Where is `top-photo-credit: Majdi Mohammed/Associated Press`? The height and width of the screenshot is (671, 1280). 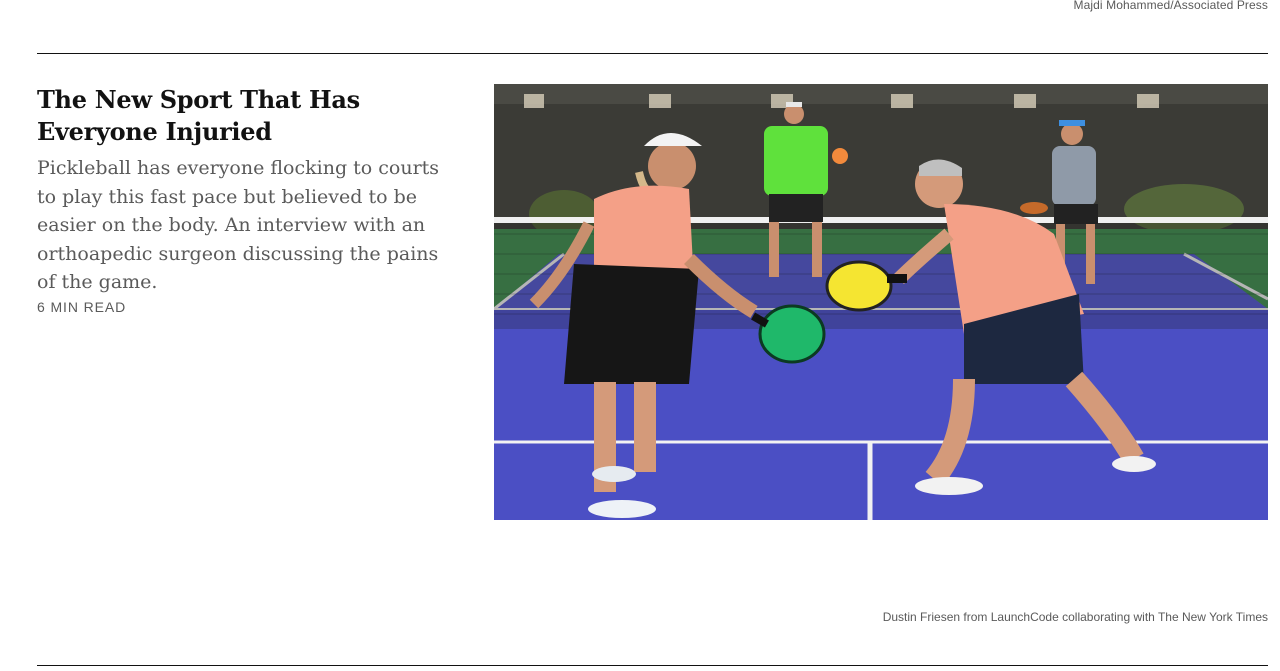 top-photo-credit: Majdi Mohammed/Associated Press is located at coordinates (1170, 6).